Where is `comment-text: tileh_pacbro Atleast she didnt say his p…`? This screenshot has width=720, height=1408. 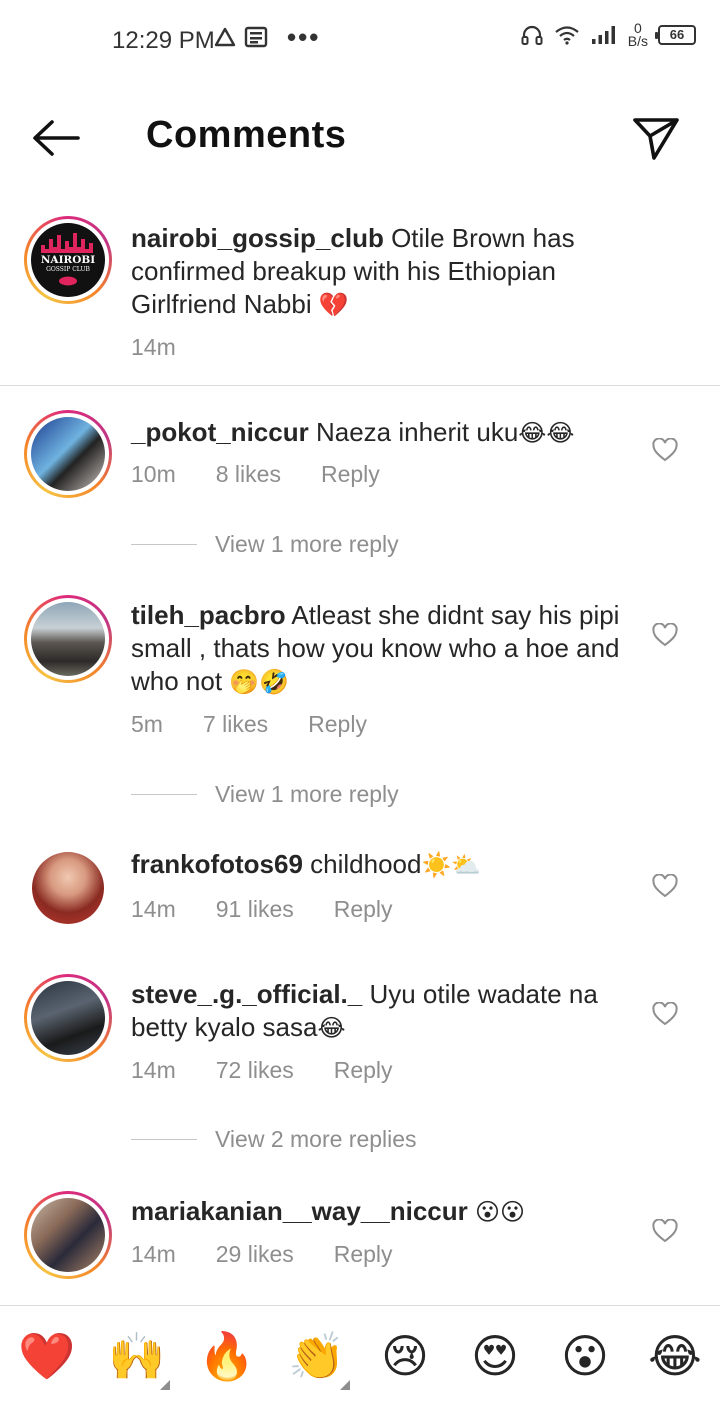 comment-text: tileh_pacbro Atleast she didnt say his p… is located at coordinates (376, 649).